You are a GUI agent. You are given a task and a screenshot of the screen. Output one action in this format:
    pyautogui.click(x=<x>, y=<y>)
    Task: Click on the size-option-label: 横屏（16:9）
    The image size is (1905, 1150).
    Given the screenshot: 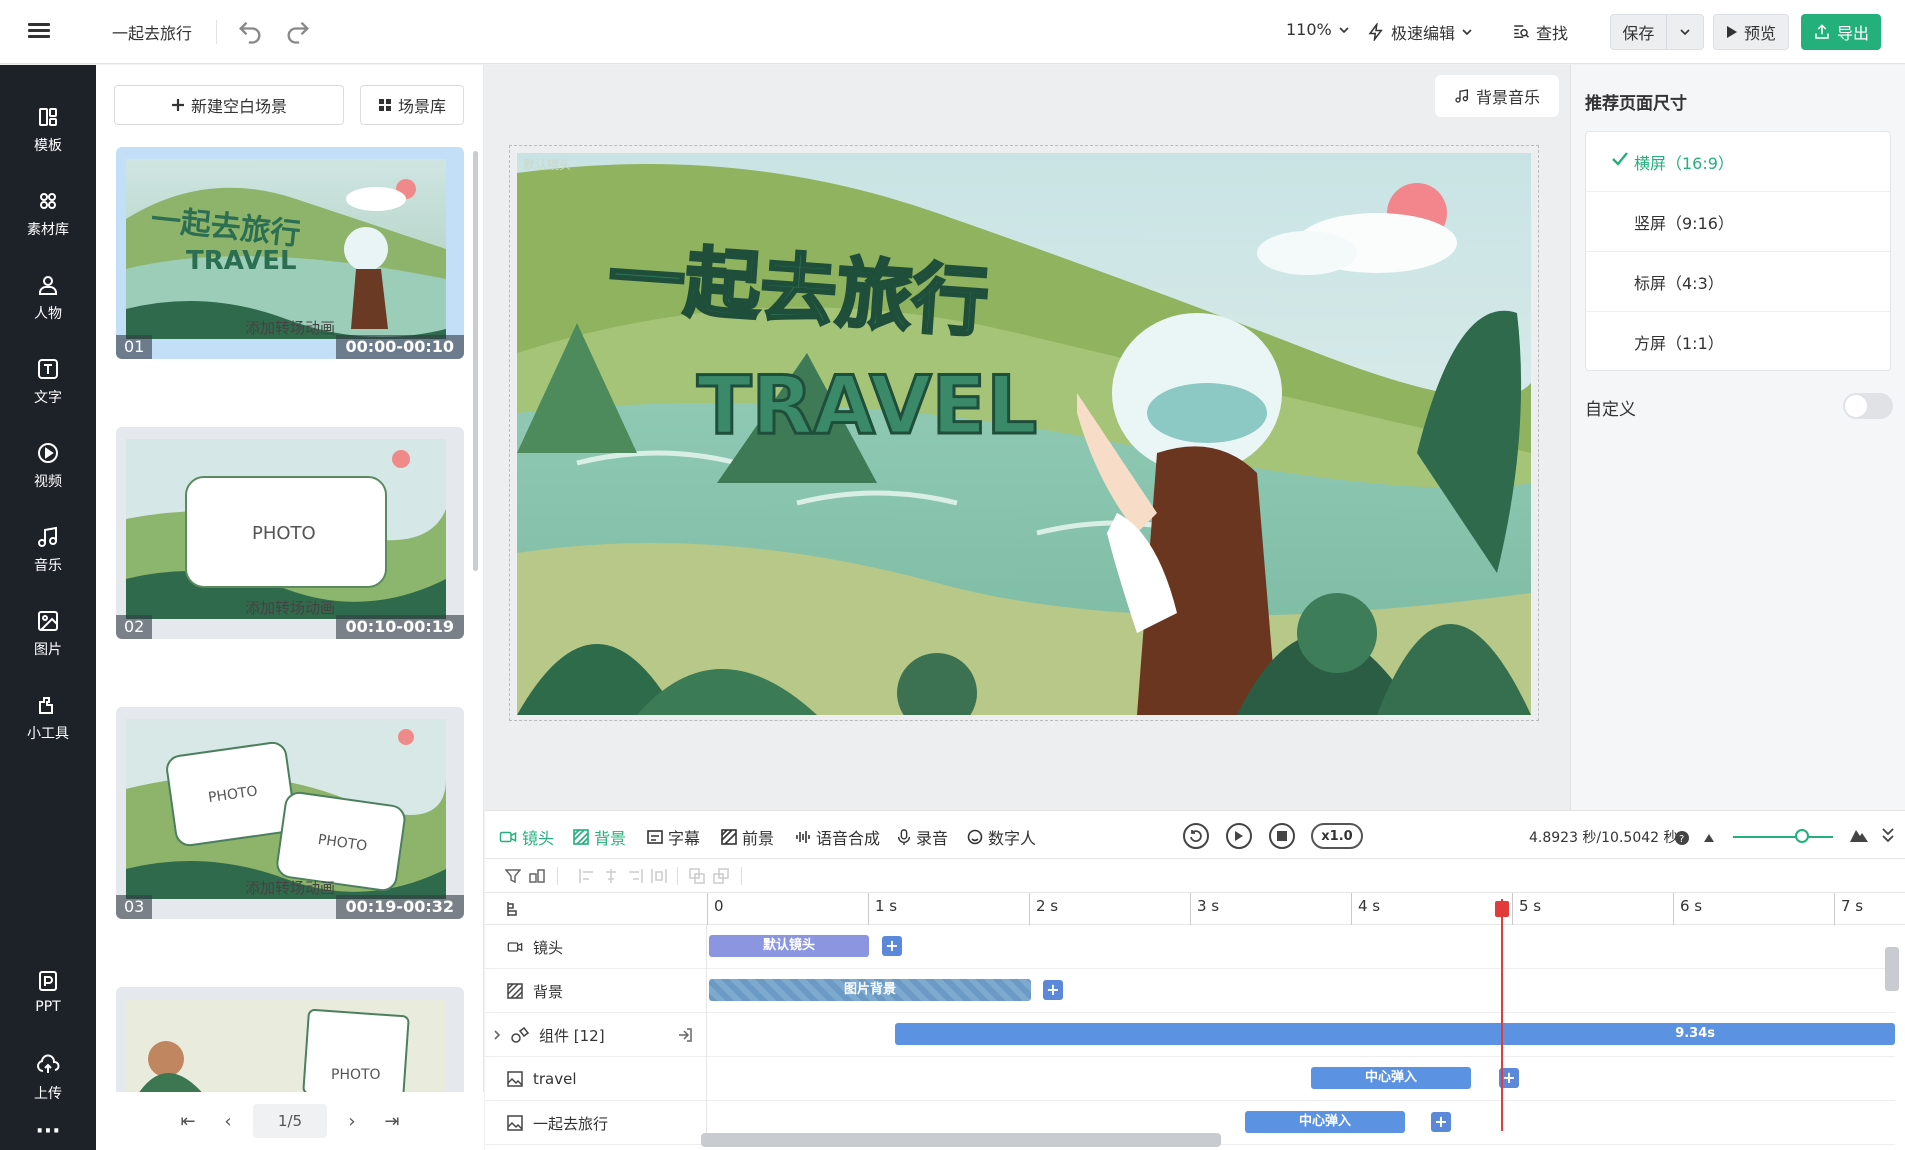 What is the action you would take?
    pyautogui.click(x=1684, y=163)
    